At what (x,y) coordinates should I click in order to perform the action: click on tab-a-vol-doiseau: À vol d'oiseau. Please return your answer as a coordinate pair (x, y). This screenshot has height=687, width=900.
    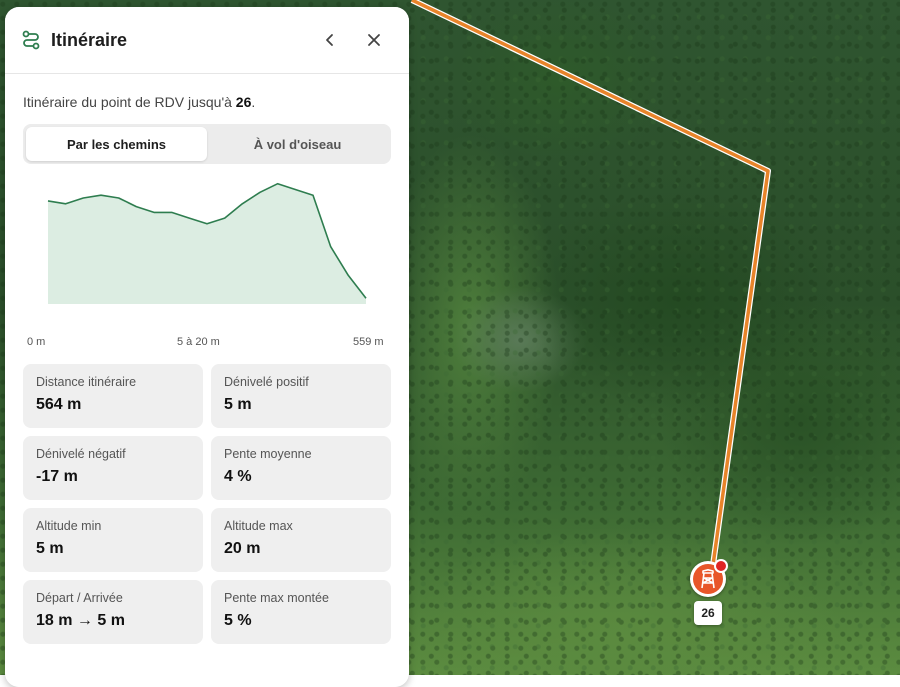
    Looking at the image, I should click on (297, 144).